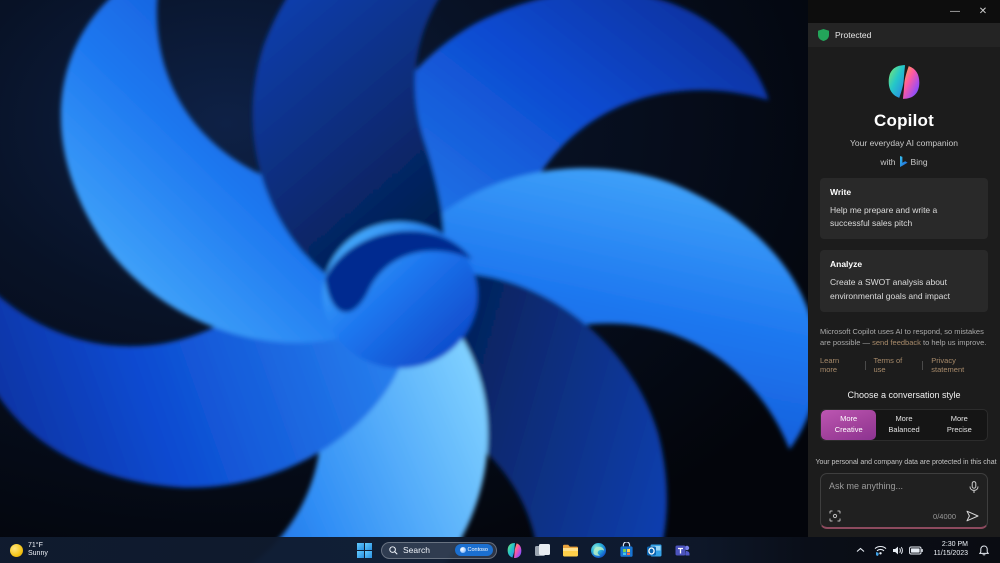 This screenshot has height=563, width=1000. I want to click on style-label-line2: Creative, so click(848, 430).